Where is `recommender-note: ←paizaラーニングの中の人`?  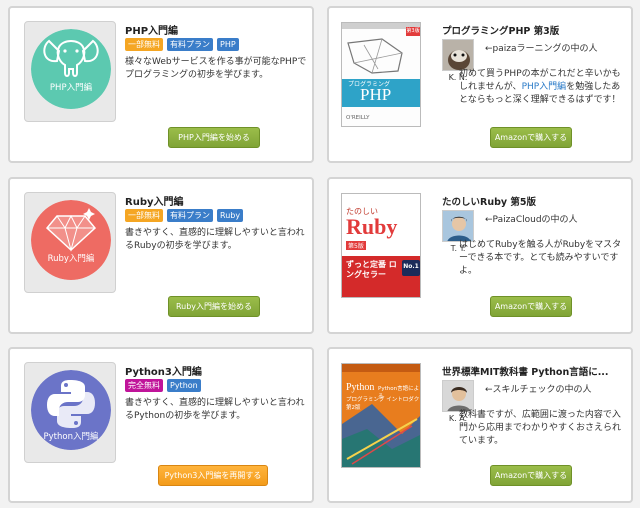
recommender-note: ←paizaラーニングの中の人 is located at coordinates (541, 49).